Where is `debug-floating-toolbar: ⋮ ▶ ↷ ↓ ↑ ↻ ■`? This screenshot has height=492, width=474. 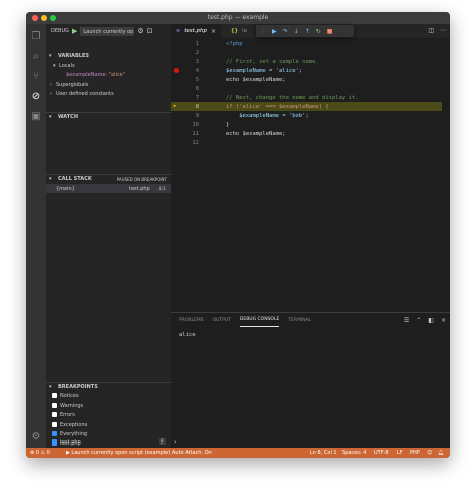
debug-floating-toolbar: ⋮ ▶ ↷ ↓ ↑ ↻ ■ is located at coordinates (305, 31).